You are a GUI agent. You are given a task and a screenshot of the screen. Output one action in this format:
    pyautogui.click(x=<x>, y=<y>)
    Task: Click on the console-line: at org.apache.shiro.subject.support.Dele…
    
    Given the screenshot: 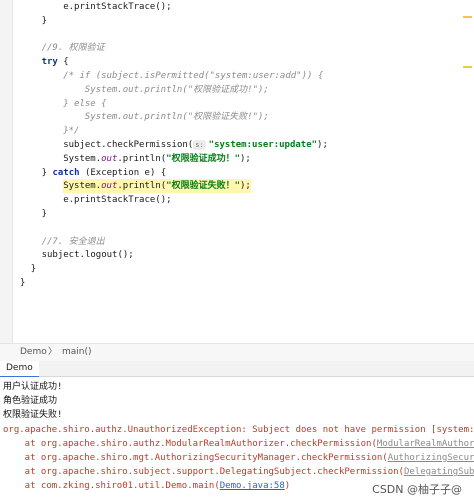 What is the action you would take?
    pyautogui.click(x=238, y=472)
    